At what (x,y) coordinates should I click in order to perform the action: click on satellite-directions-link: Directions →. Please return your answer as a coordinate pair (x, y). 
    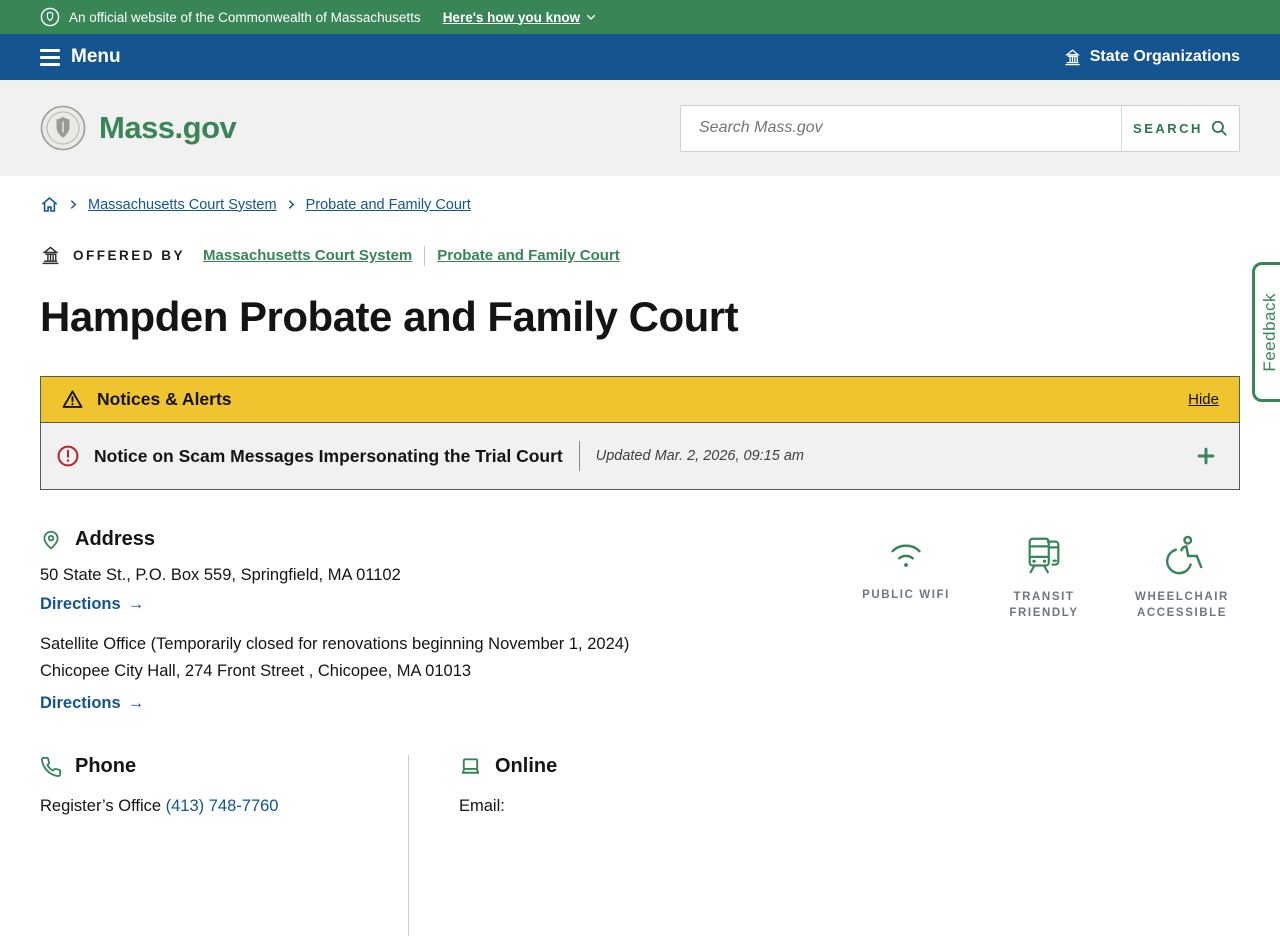
    Looking at the image, I should click on (92, 703).